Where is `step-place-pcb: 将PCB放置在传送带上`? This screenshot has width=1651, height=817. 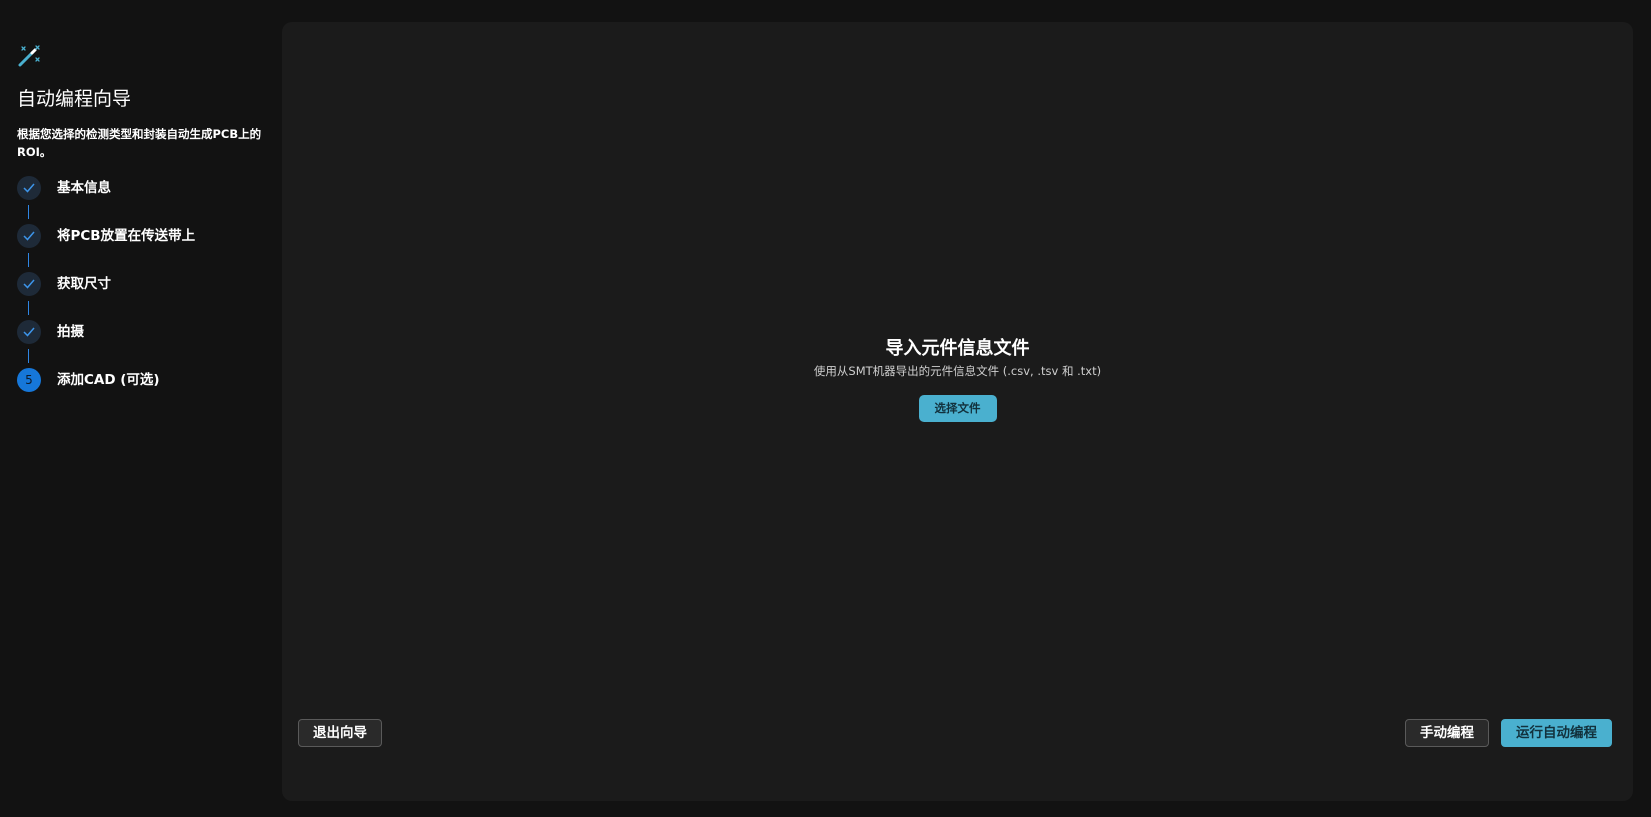 step-place-pcb: 将PCB放置在传送带上 is located at coordinates (136, 248).